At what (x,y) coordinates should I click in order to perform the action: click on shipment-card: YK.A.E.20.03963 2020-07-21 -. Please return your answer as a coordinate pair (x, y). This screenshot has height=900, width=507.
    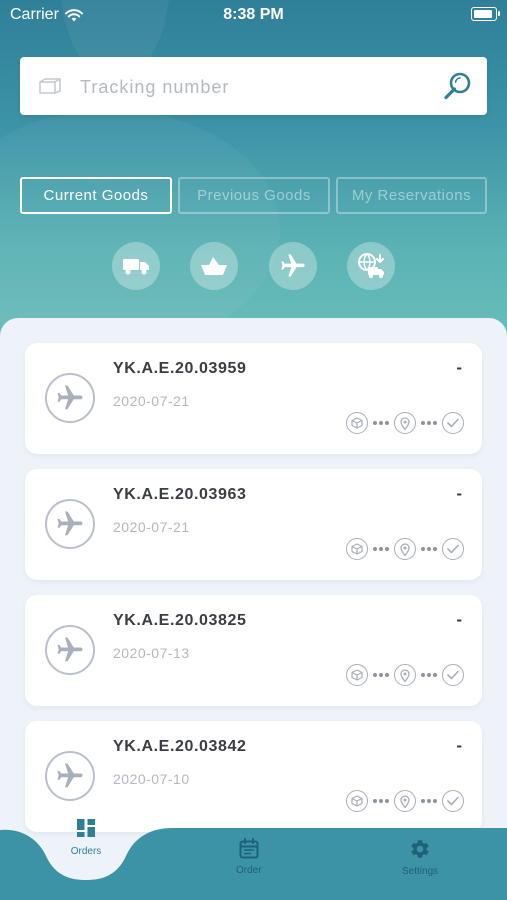
    Looking at the image, I should click on (253, 524).